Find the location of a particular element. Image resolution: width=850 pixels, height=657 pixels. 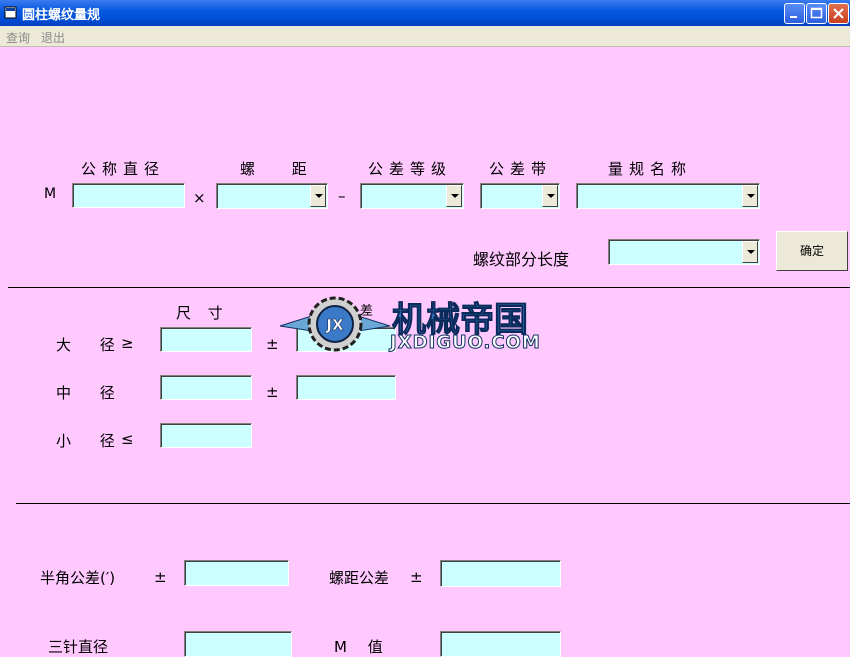

less-equal-sign: ≤ is located at coordinates (127, 439).